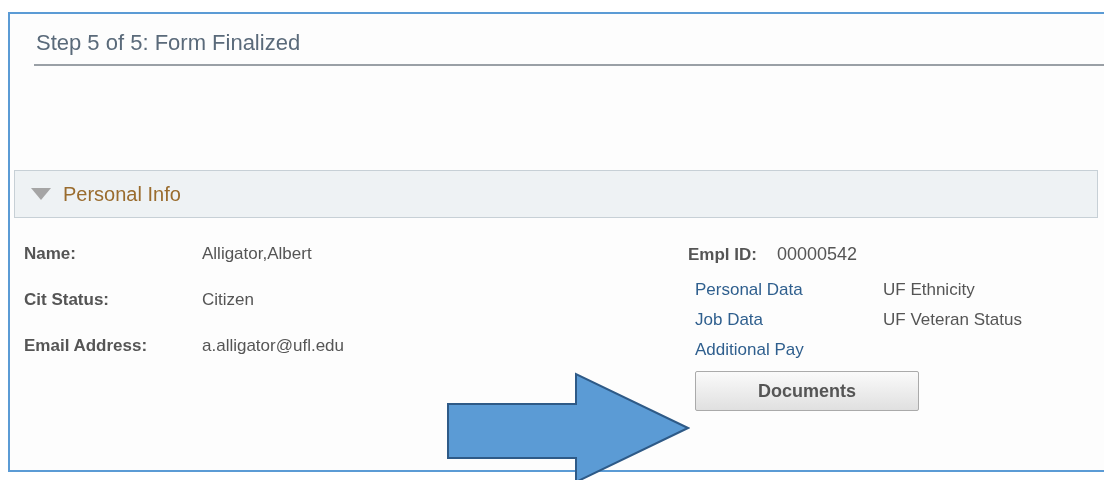  Describe the element at coordinates (952, 320) in the screenshot. I see `info-text: UF Veteran Status` at that location.